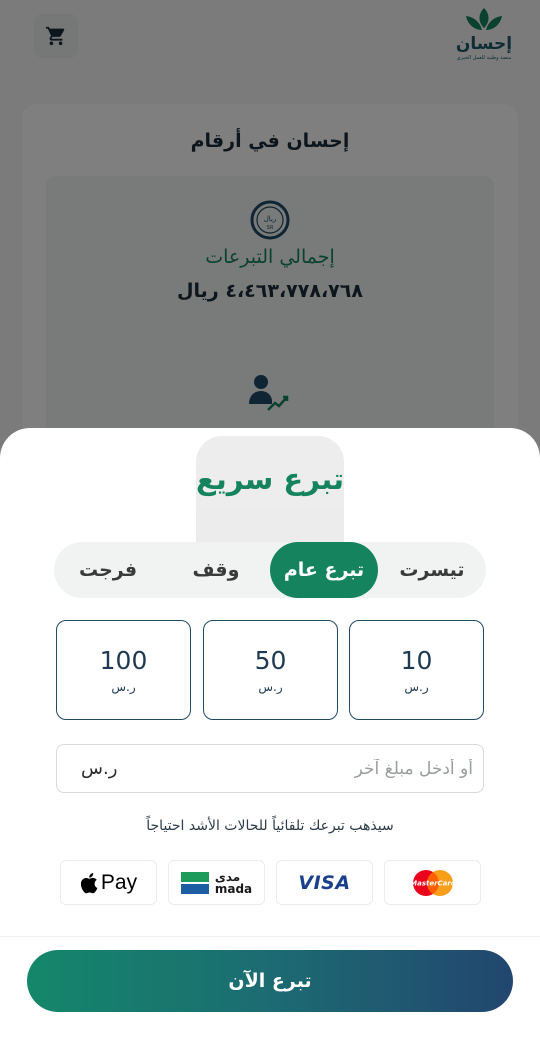 Image resolution: width=540 pixels, height=1057 pixels. Describe the element at coordinates (324, 570) in the screenshot. I see `tab-general-donation: تبرع عام` at that location.